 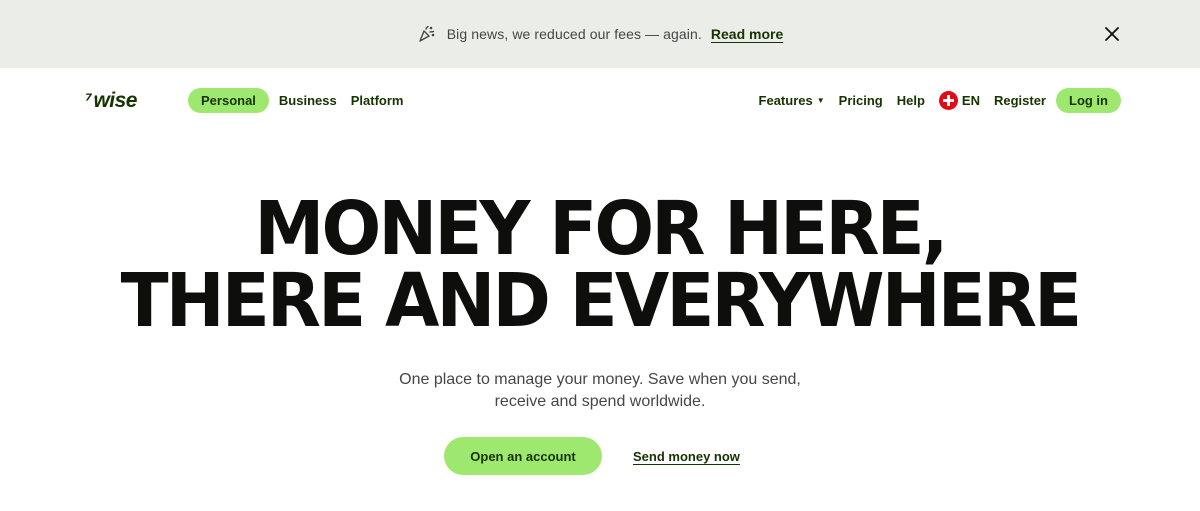 I want to click on open-account-button: Open an account, so click(x=523, y=456).